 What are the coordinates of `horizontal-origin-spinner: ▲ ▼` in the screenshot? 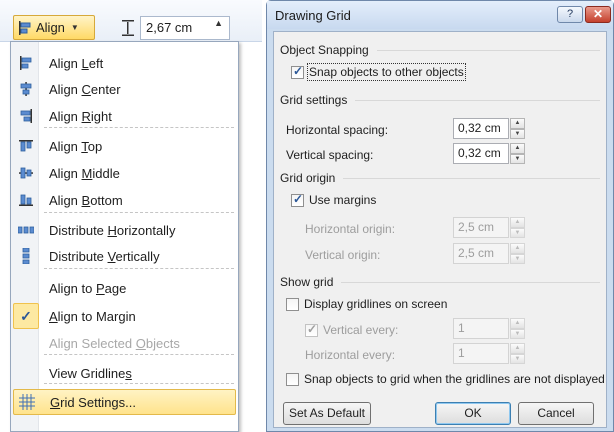 It's located at (517, 227).